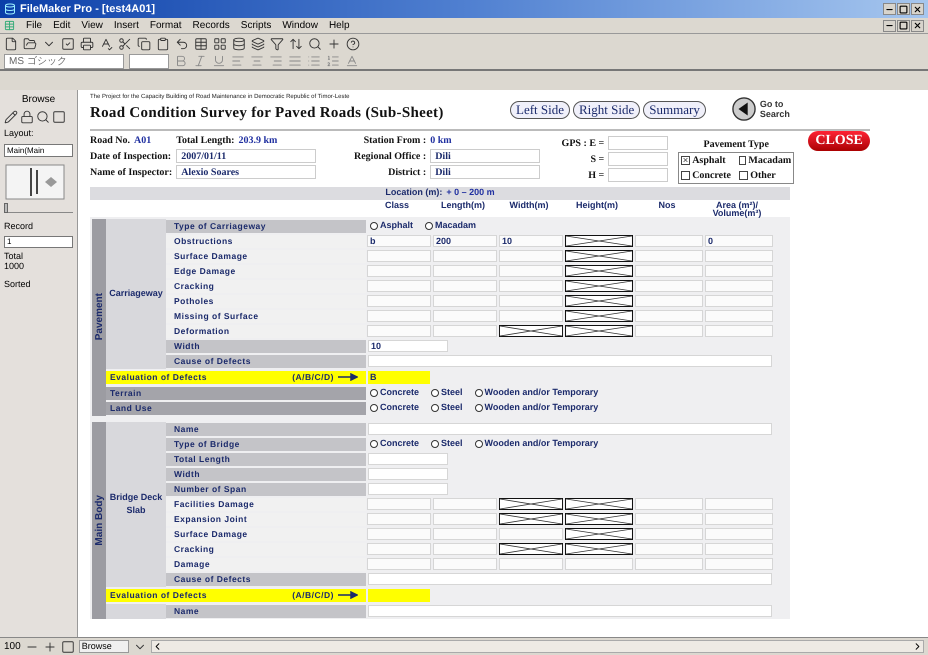 The image size is (928, 655). What do you see at coordinates (780, 109) in the screenshot?
I see `search-link: Go to Search` at bounding box center [780, 109].